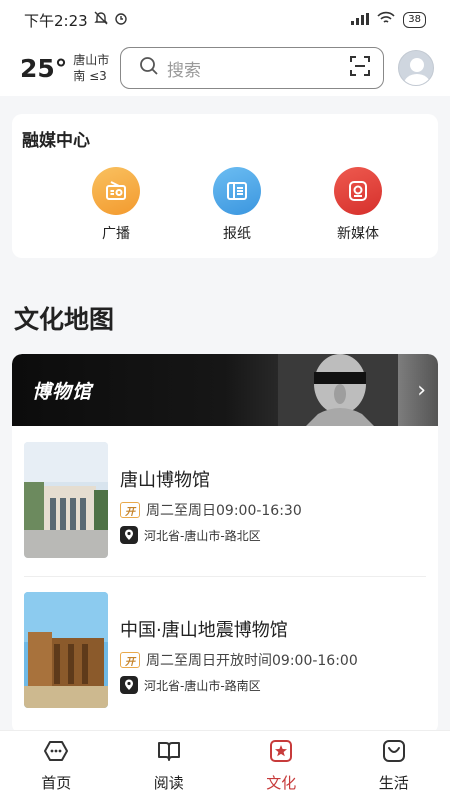 The height and width of the screenshot is (800, 450). Describe the element at coordinates (338, 390) in the screenshot. I see `statue-image` at that location.